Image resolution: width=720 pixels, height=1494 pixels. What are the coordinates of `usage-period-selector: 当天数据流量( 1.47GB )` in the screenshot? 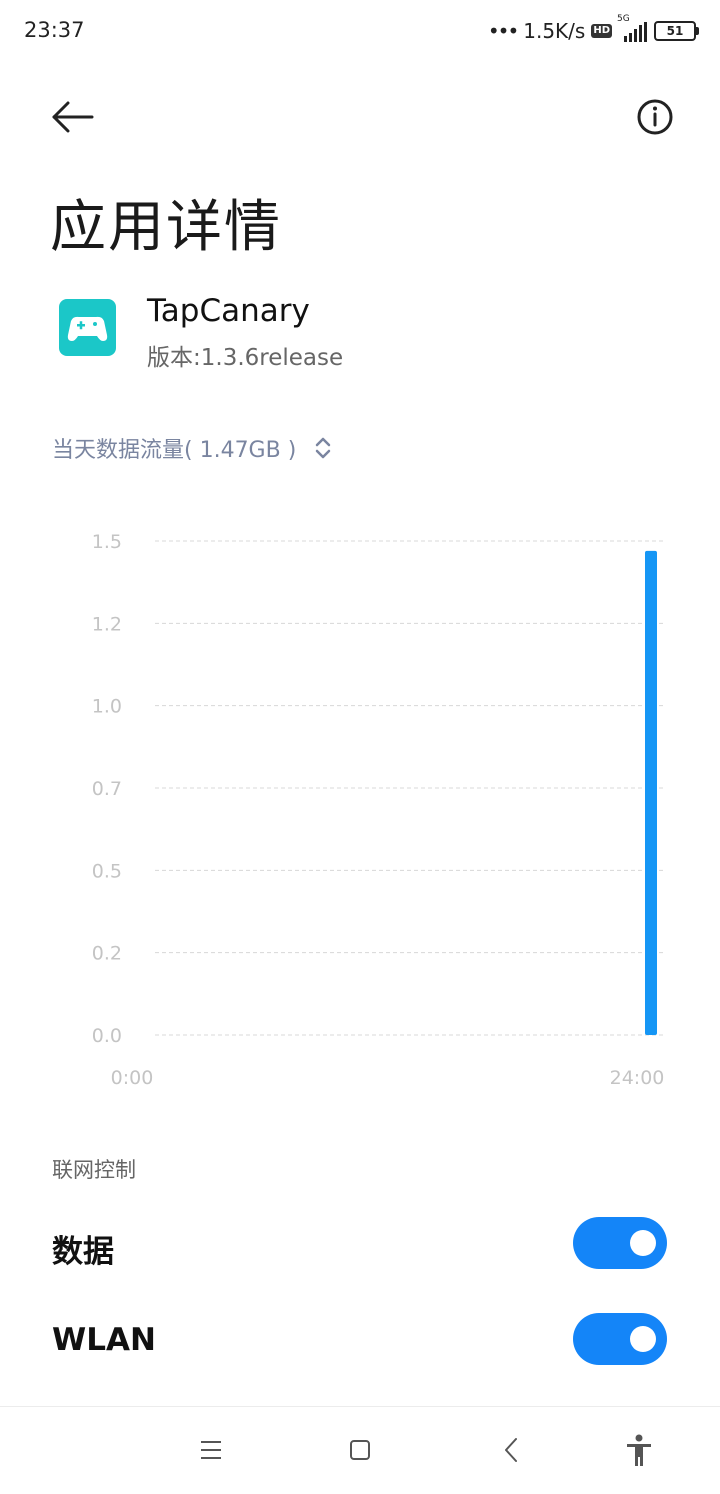 It's located at (192, 448).